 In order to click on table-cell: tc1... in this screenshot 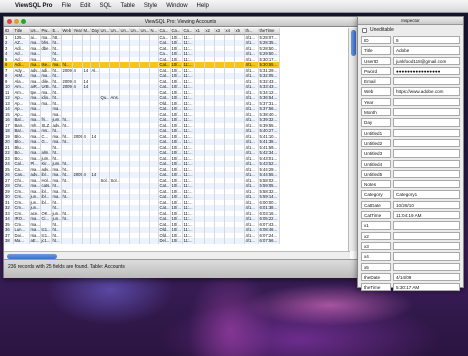, I will do `click(46, 230)`.